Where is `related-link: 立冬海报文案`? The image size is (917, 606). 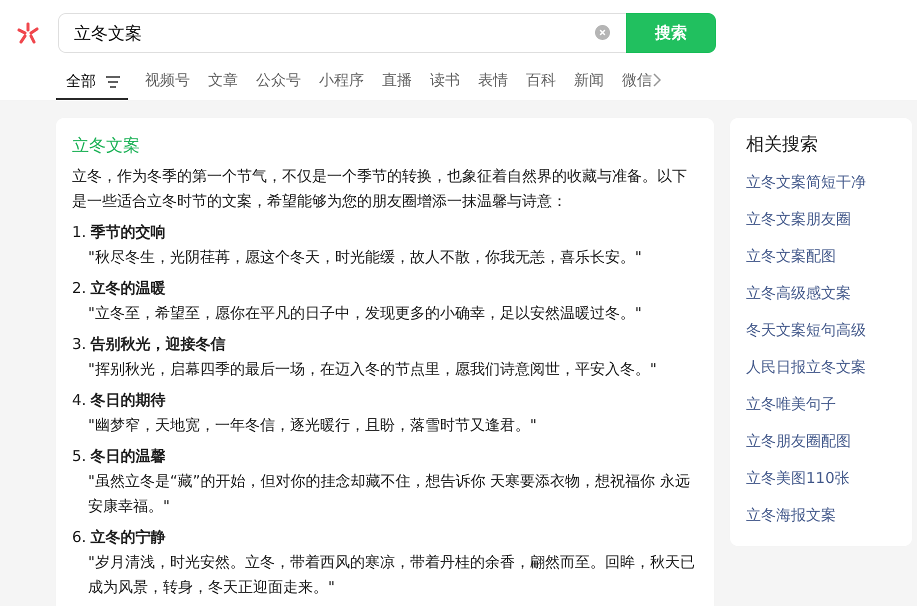
related-link: 立冬海报文案 is located at coordinates (821, 515).